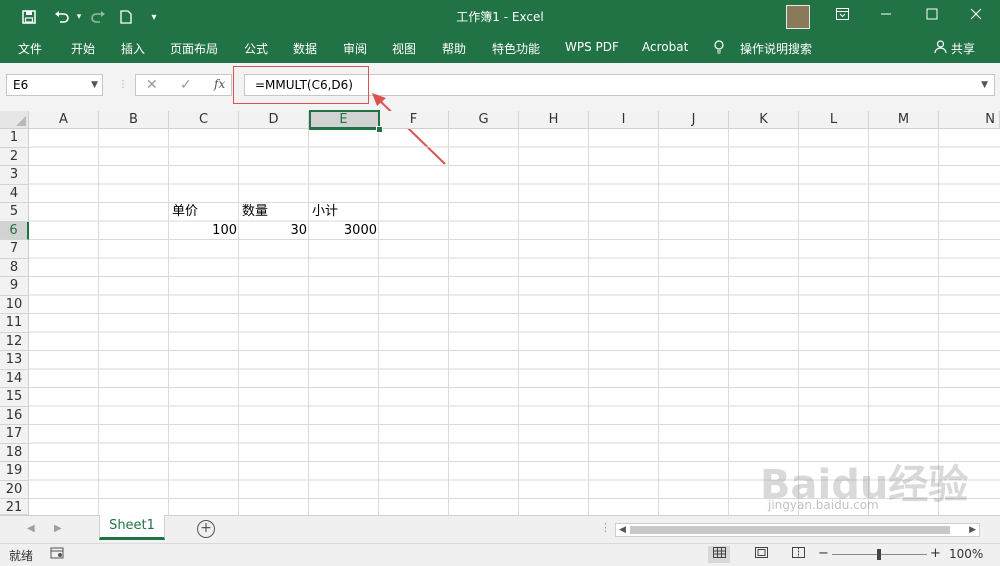 The image size is (1000, 566). What do you see at coordinates (14, 193) in the screenshot?
I see `row-header-4: 4` at bounding box center [14, 193].